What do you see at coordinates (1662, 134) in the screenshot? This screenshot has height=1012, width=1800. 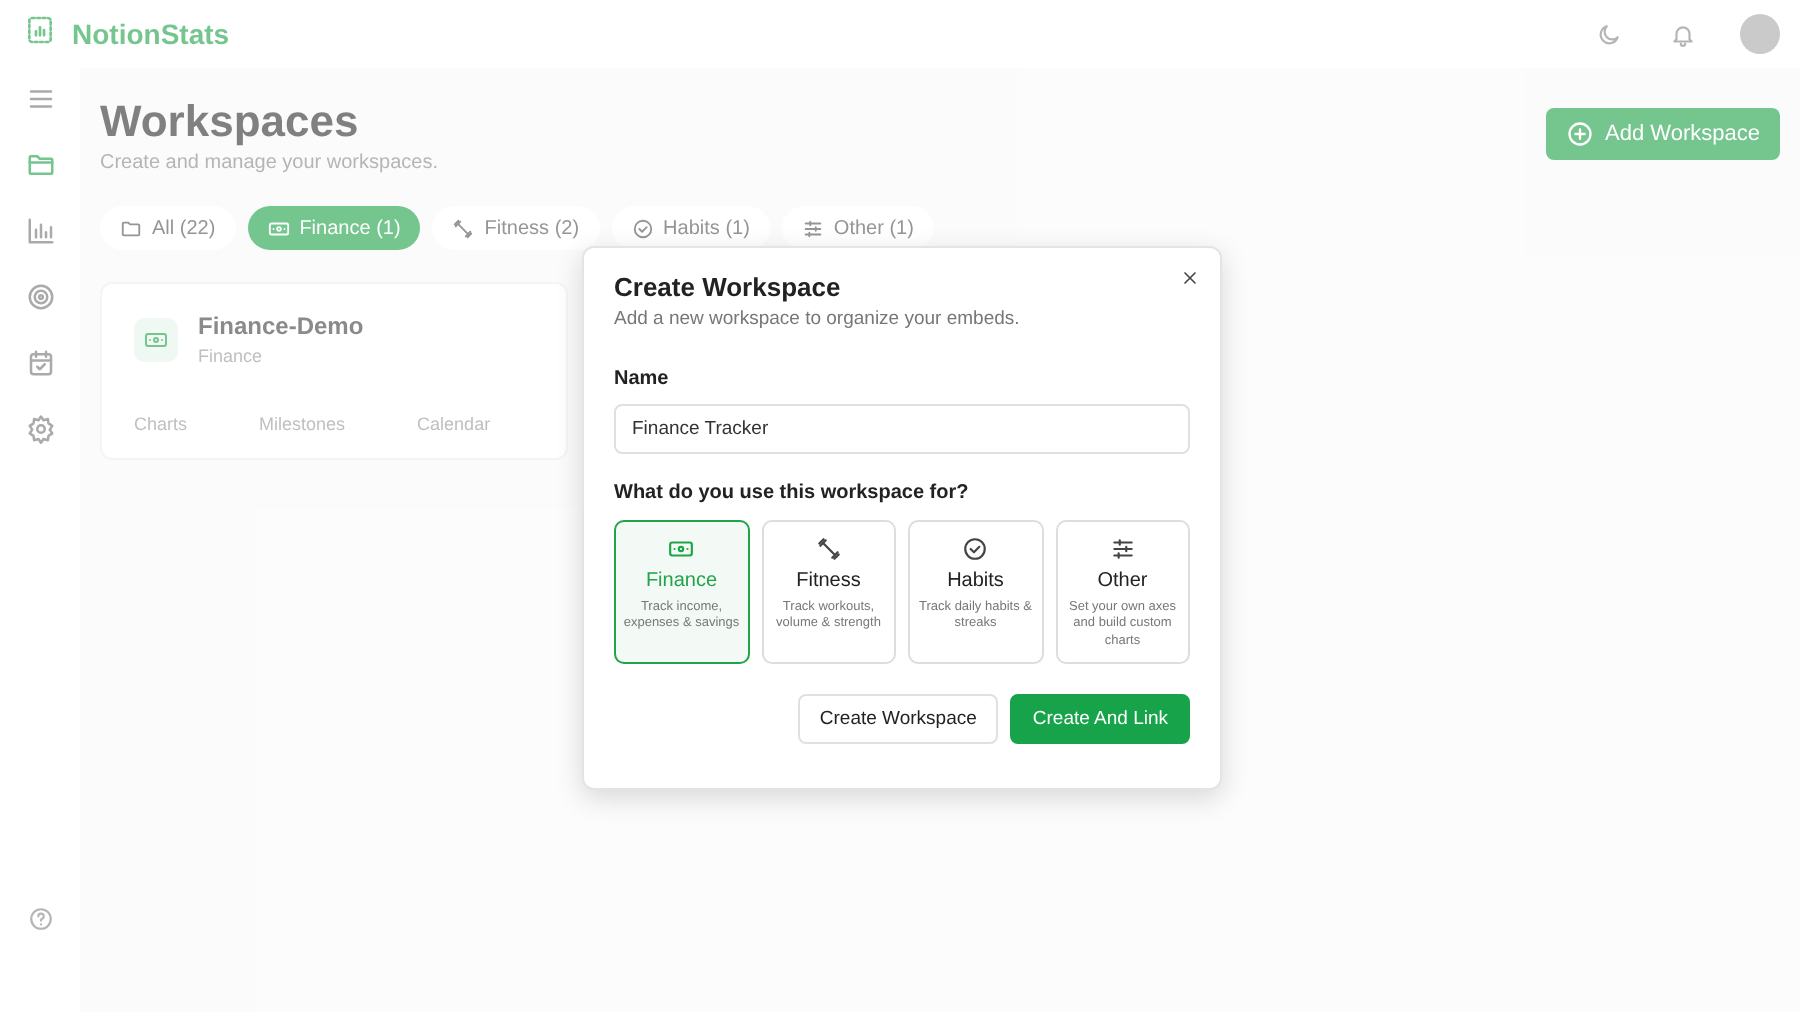 I see `add-workspace-button: Add Workspace` at bounding box center [1662, 134].